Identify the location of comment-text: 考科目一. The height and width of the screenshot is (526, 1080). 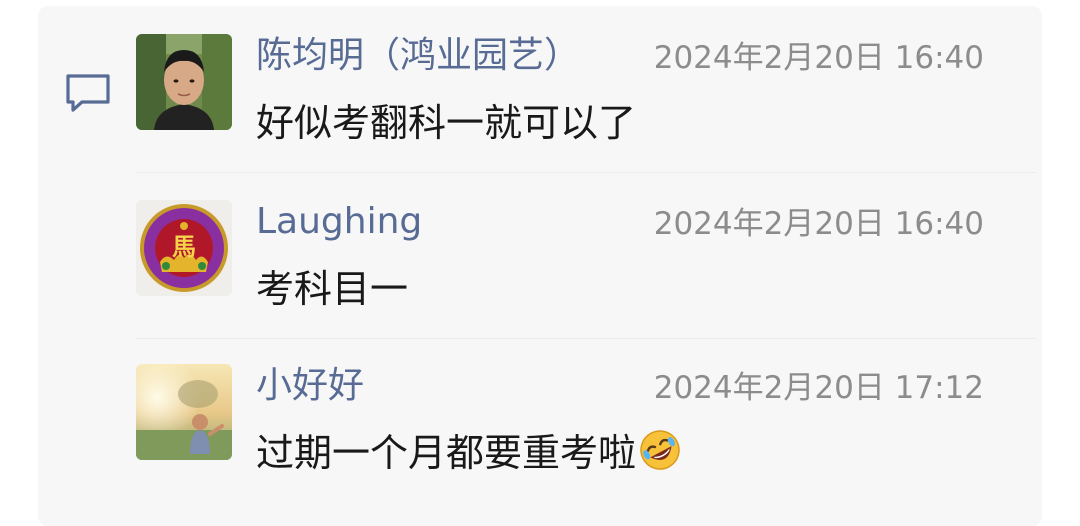
(332, 289).